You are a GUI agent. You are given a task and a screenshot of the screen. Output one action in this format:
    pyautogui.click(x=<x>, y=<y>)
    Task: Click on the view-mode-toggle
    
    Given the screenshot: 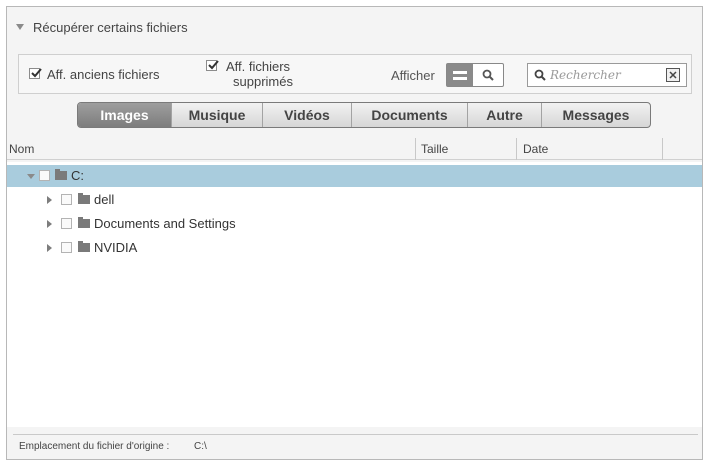 What is the action you would take?
    pyautogui.click(x=475, y=75)
    